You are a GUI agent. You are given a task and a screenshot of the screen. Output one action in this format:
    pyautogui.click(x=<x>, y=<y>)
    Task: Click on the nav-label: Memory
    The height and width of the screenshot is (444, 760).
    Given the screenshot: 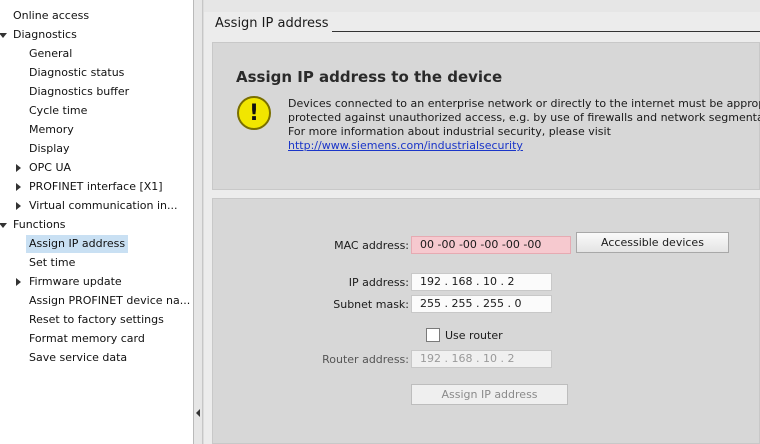 What is the action you would take?
    pyautogui.click(x=51, y=129)
    